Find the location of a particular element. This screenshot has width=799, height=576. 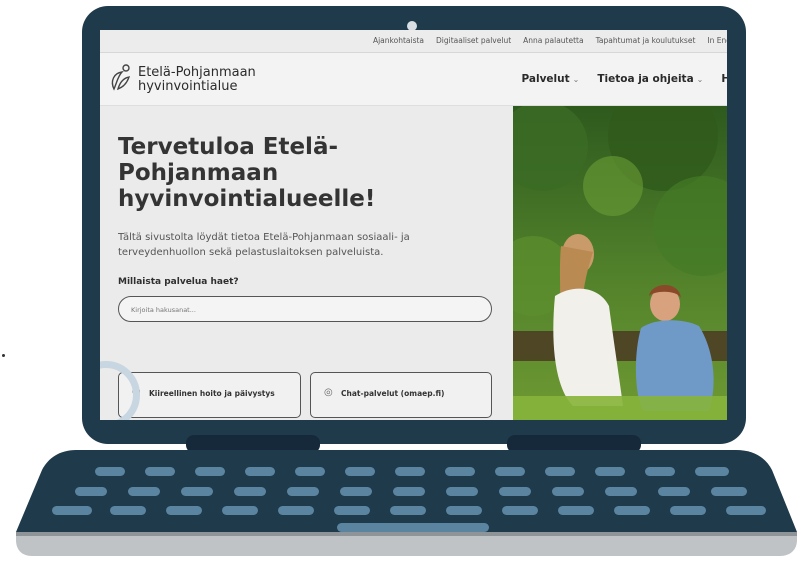

utility-link-digital-services: Digitaaliset palvelut is located at coordinates (473, 40).